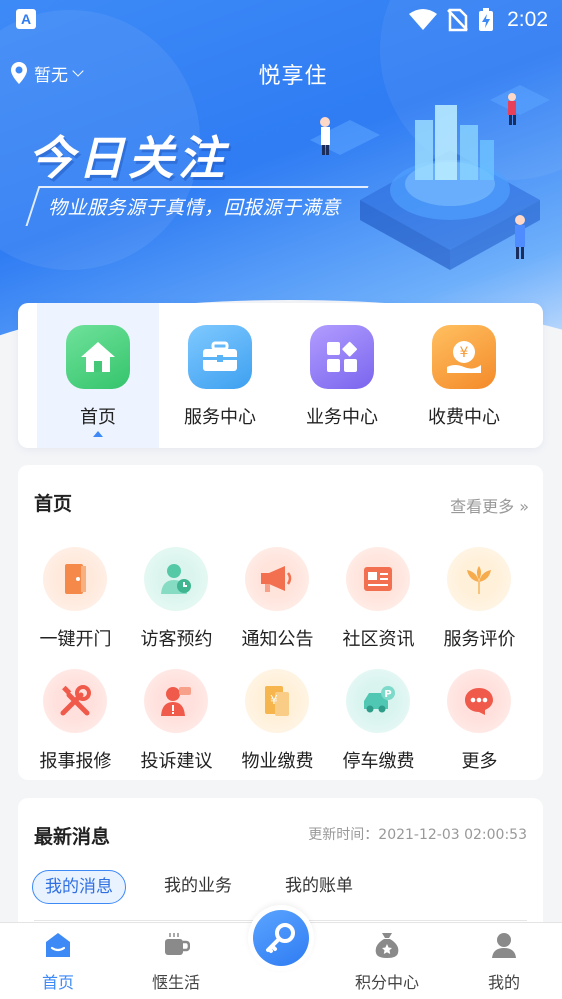  What do you see at coordinates (417, 835) in the screenshot?
I see `news-update-time: 更新时间：2021-12-03 02:00:53` at bounding box center [417, 835].